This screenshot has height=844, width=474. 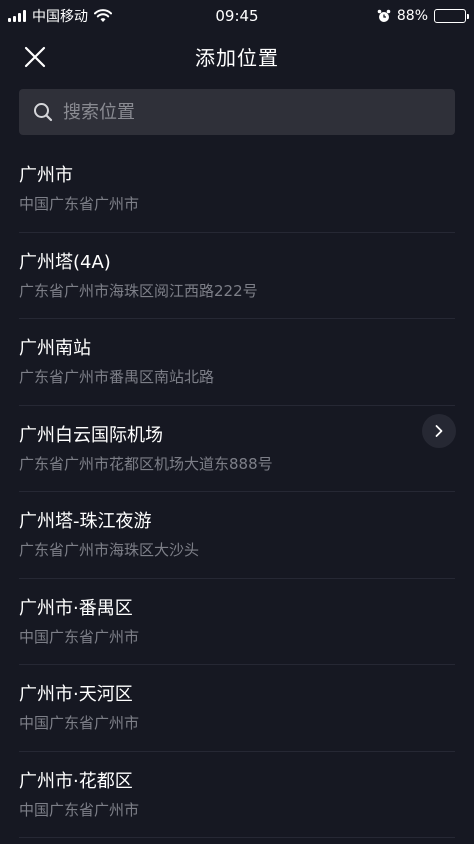 I want to click on location-item: 广州市 中国广东省广州市, so click(x=237, y=189).